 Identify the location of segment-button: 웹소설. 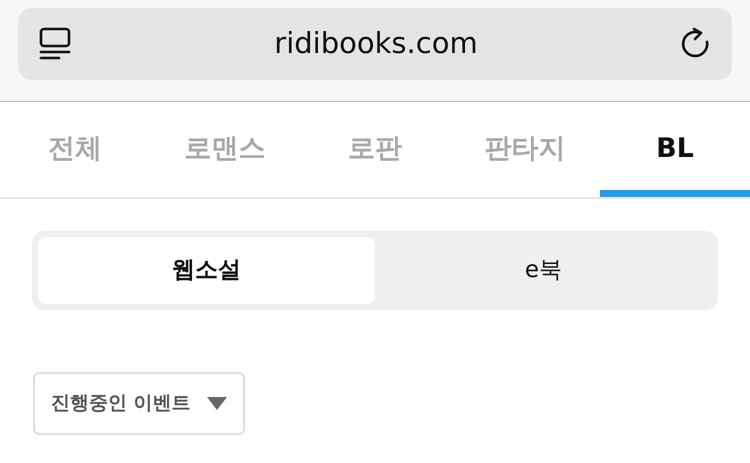
(206, 270).